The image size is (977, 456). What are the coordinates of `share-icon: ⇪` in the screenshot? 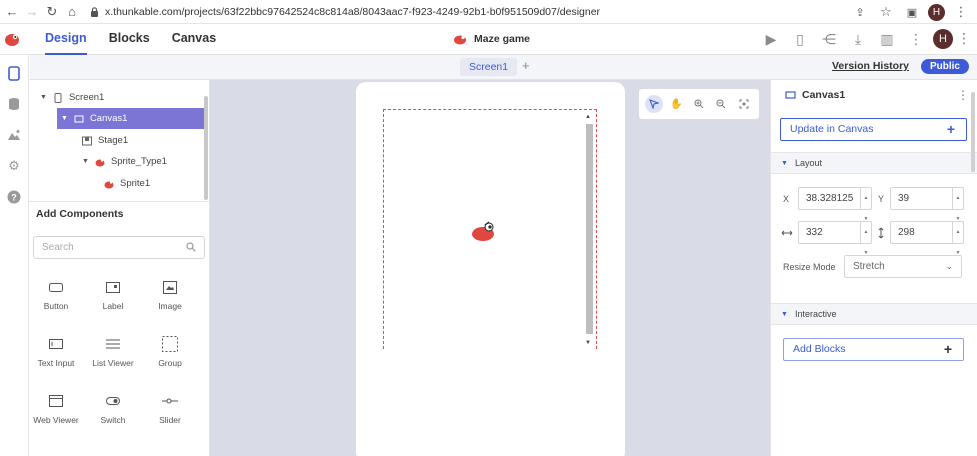 It's located at (860, 12).